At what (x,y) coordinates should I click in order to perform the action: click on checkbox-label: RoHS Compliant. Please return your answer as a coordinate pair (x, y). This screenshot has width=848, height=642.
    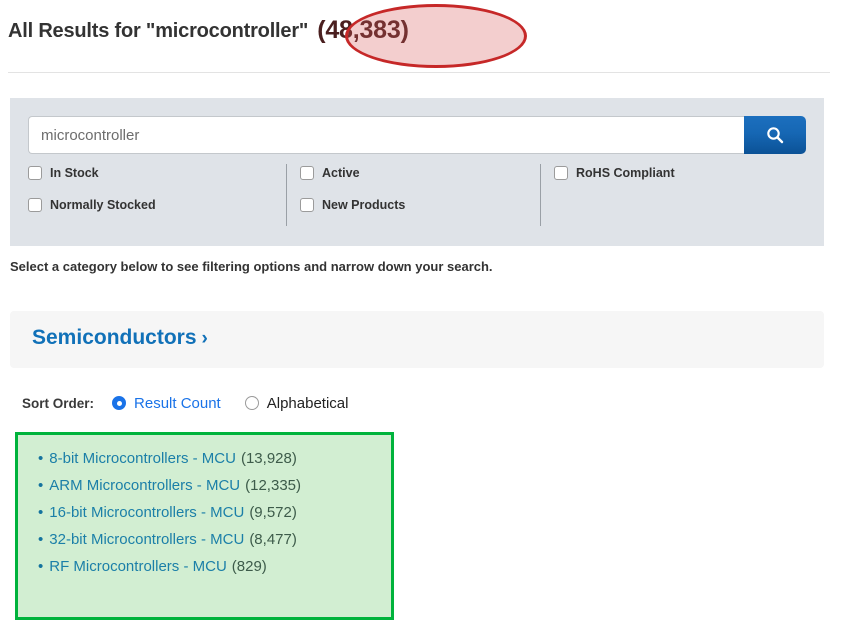
    Looking at the image, I should click on (625, 173).